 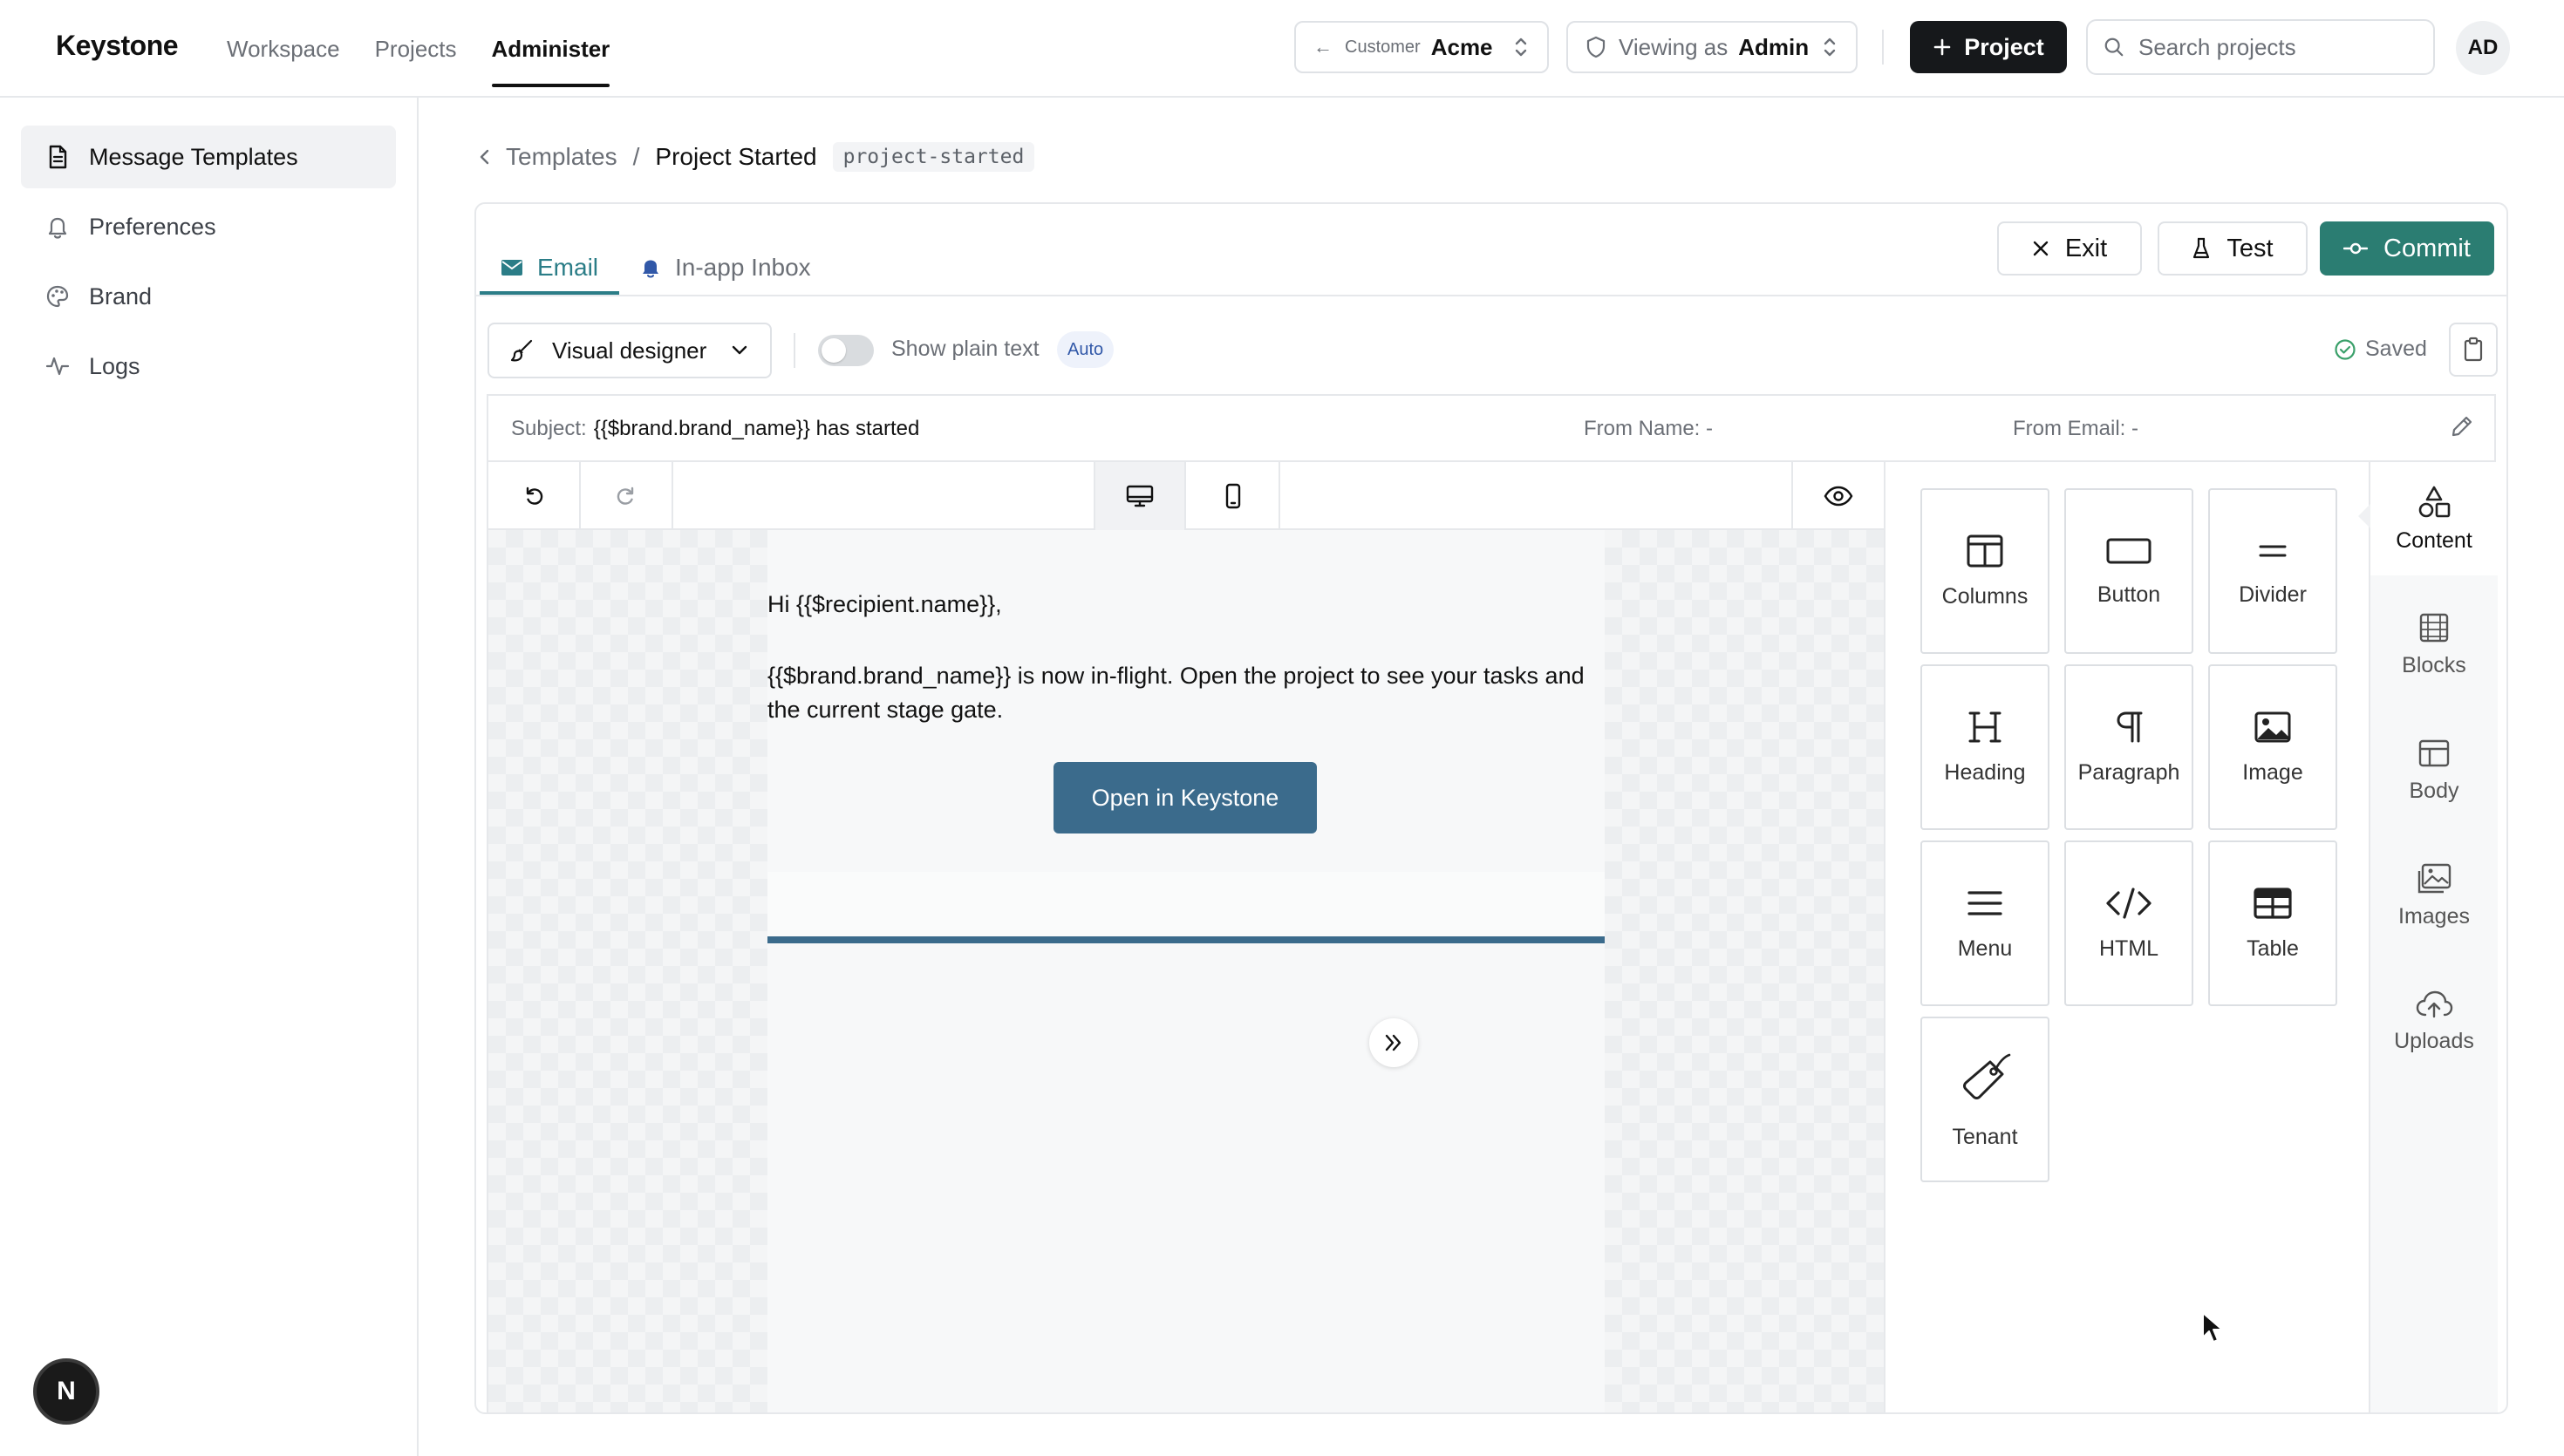 I want to click on email-spacer-block, so click(x=1186, y=906).